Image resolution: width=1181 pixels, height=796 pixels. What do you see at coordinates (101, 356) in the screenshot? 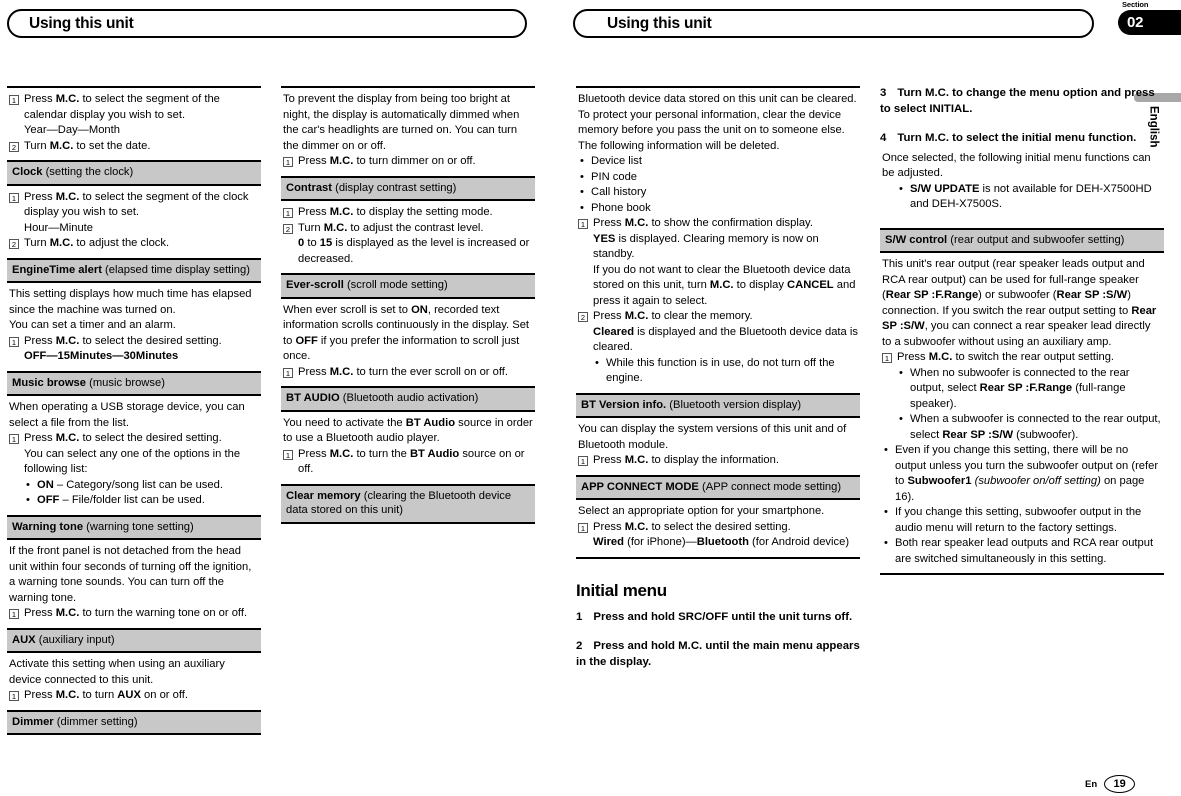
I see `engine-options: OFF—15Minutes—30Minutes` at bounding box center [101, 356].